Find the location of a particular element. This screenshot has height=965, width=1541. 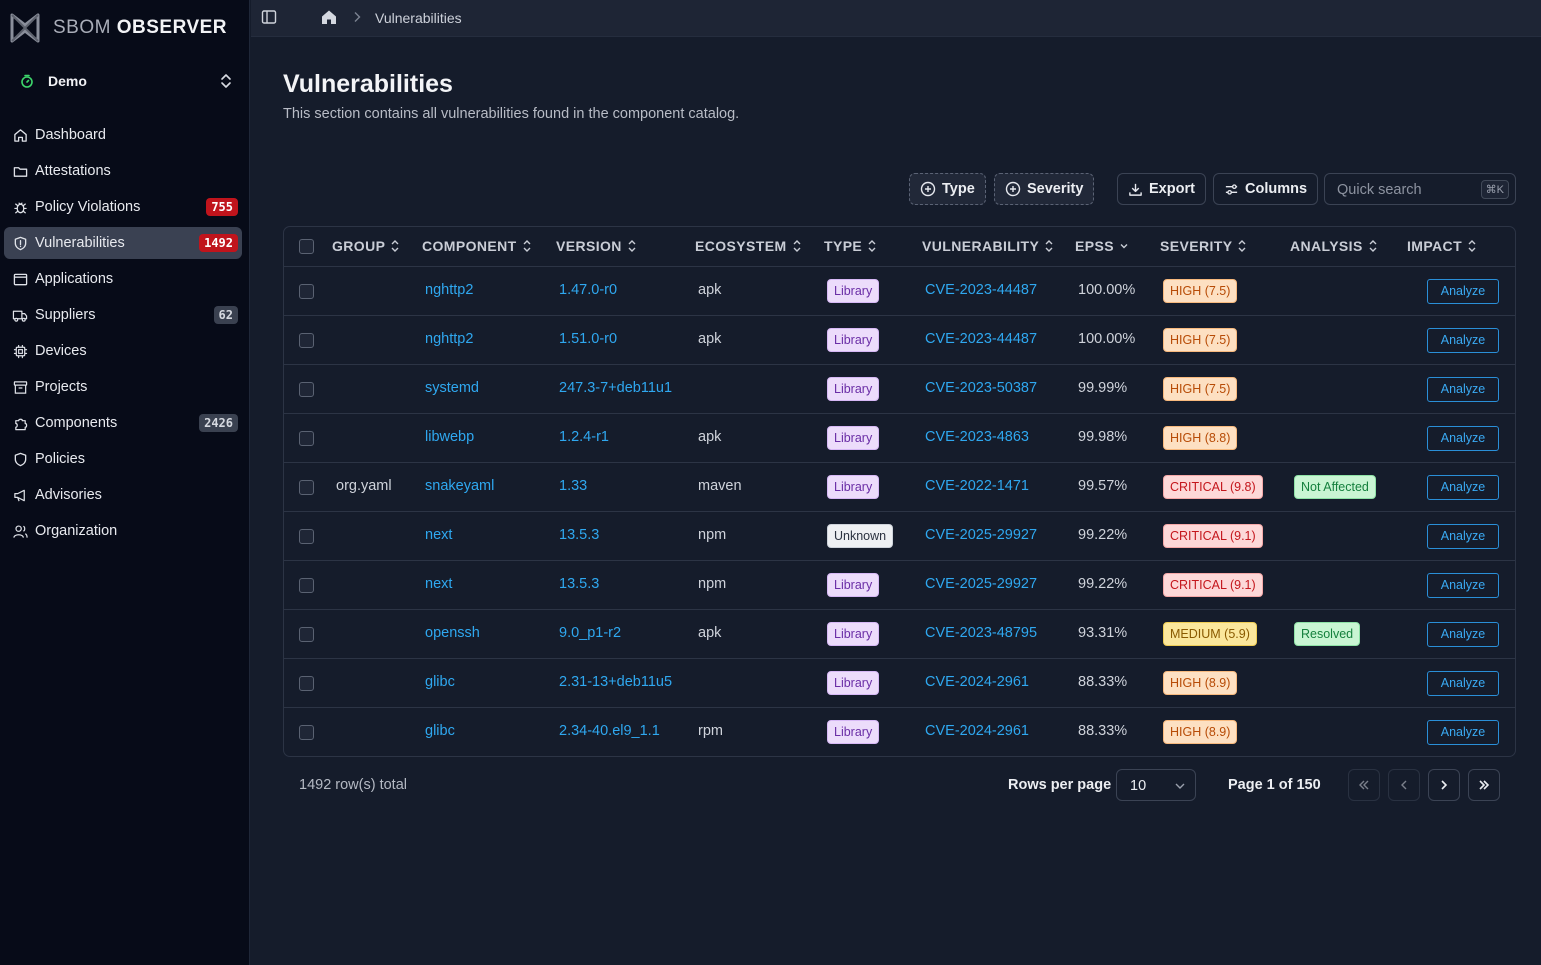

next-page-button is located at coordinates (1444, 785).